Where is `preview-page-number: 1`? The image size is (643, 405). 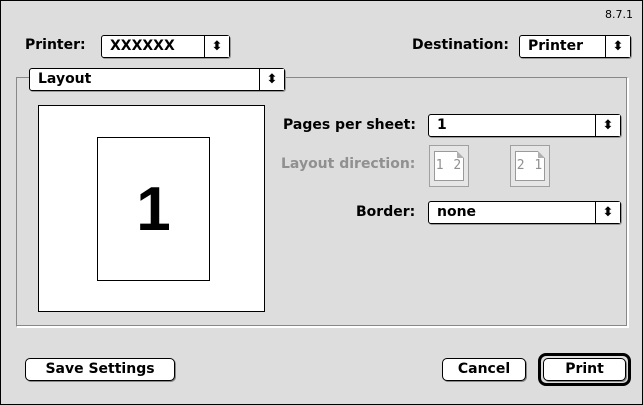
preview-page-number: 1 is located at coordinates (153, 209).